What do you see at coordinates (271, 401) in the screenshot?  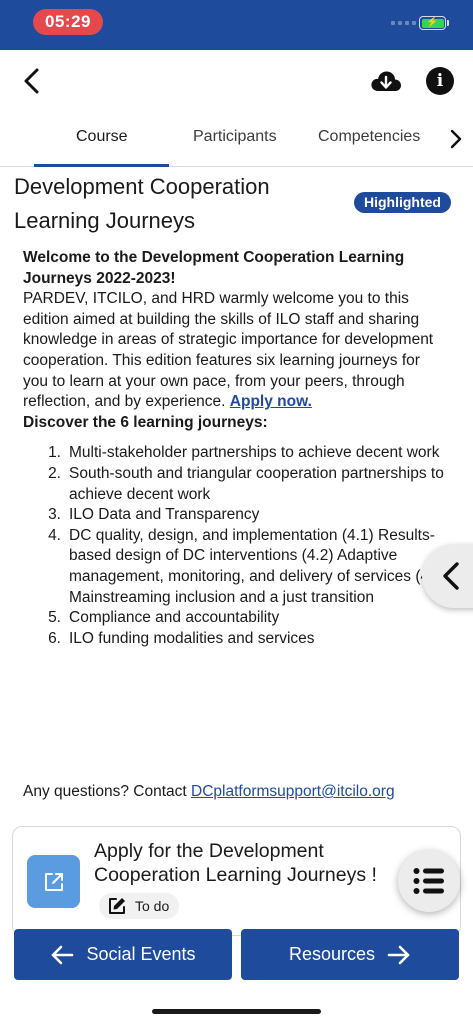 I see `apply-now-link: Apply now.` at bounding box center [271, 401].